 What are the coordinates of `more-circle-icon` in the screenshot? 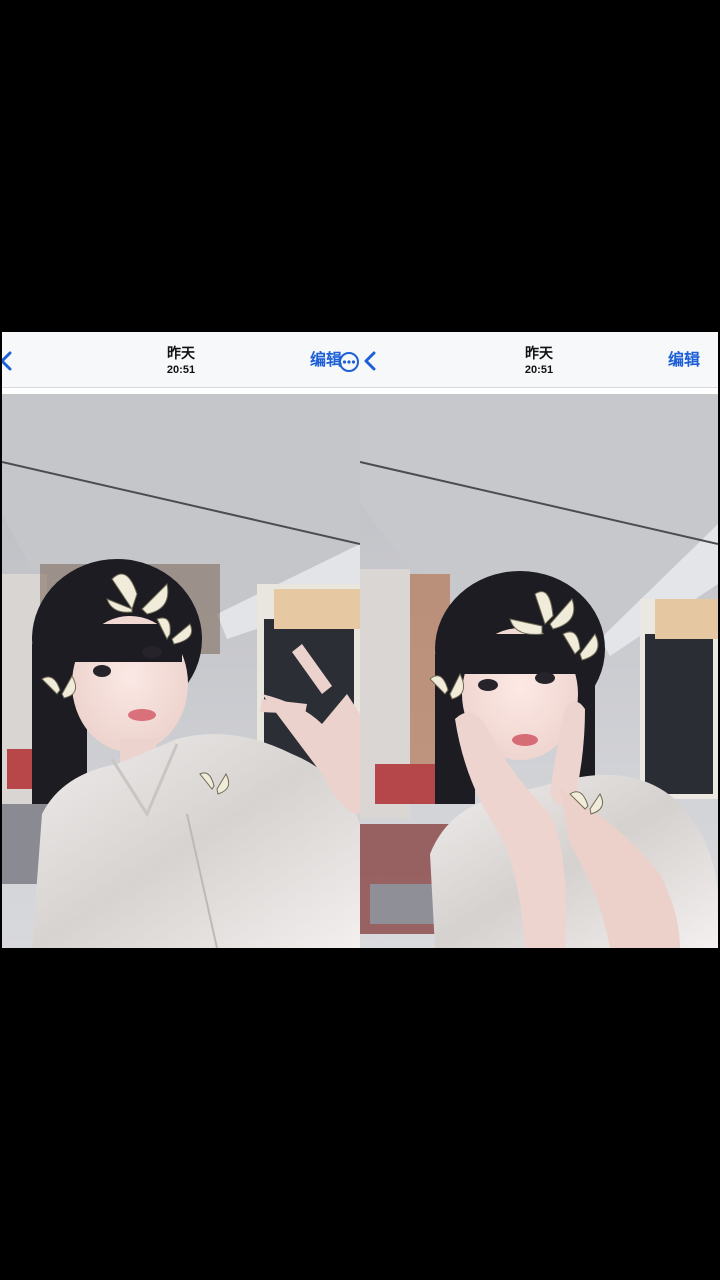 It's located at (349, 362).